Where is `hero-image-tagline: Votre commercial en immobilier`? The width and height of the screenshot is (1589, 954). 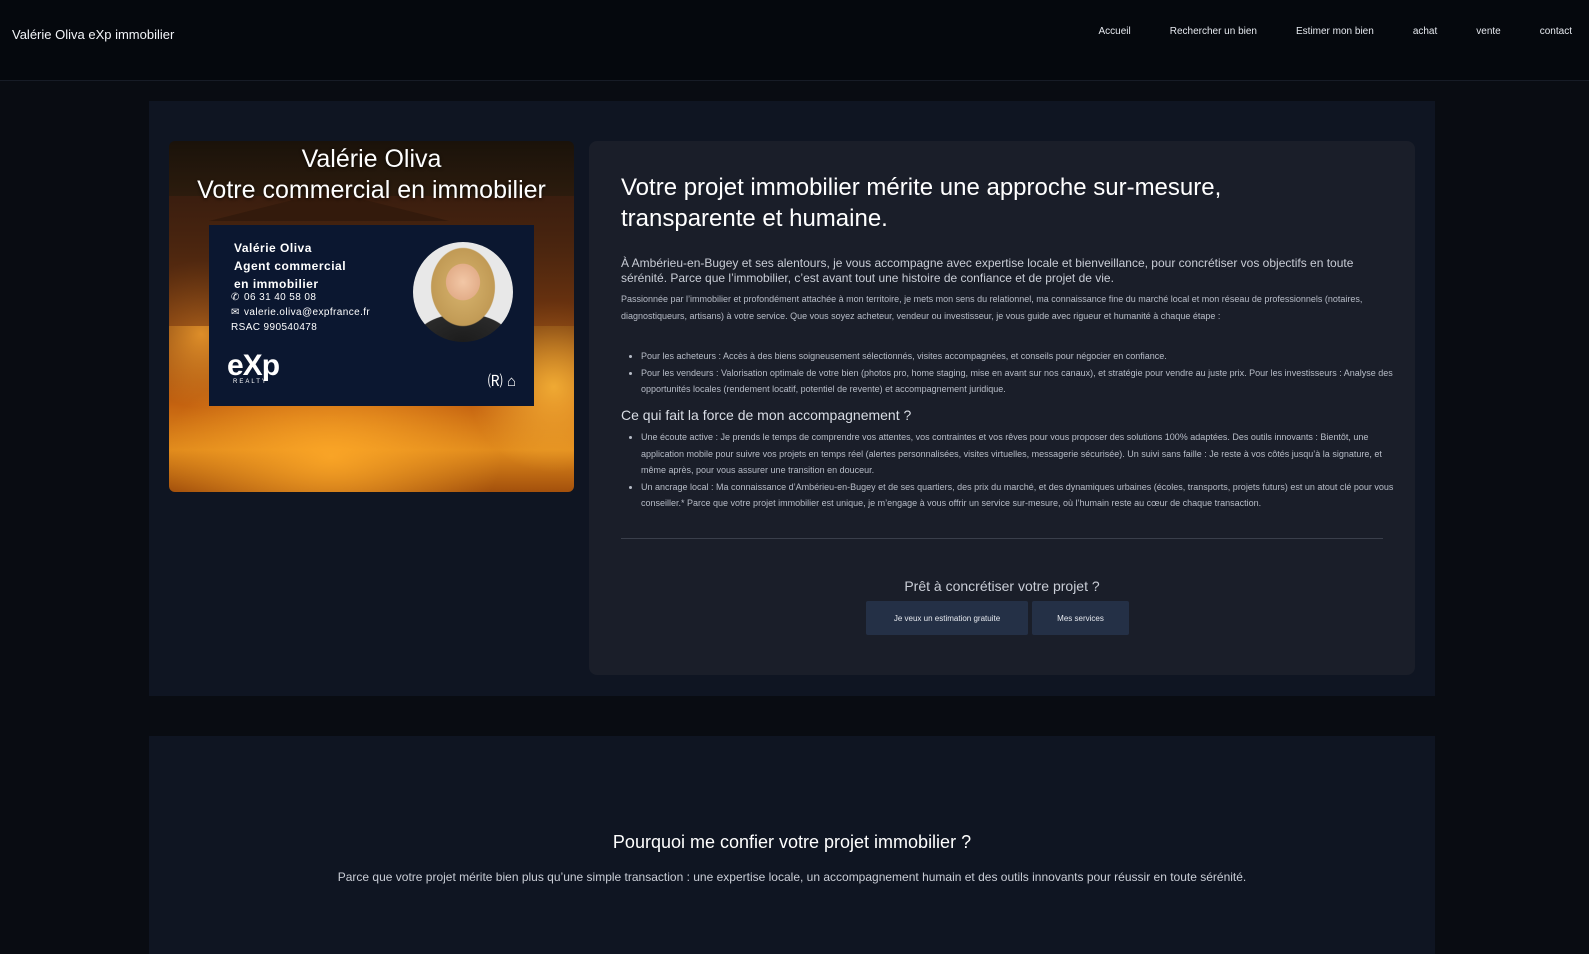 hero-image-tagline: Votre commercial en immobilier is located at coordinates (371, 190).